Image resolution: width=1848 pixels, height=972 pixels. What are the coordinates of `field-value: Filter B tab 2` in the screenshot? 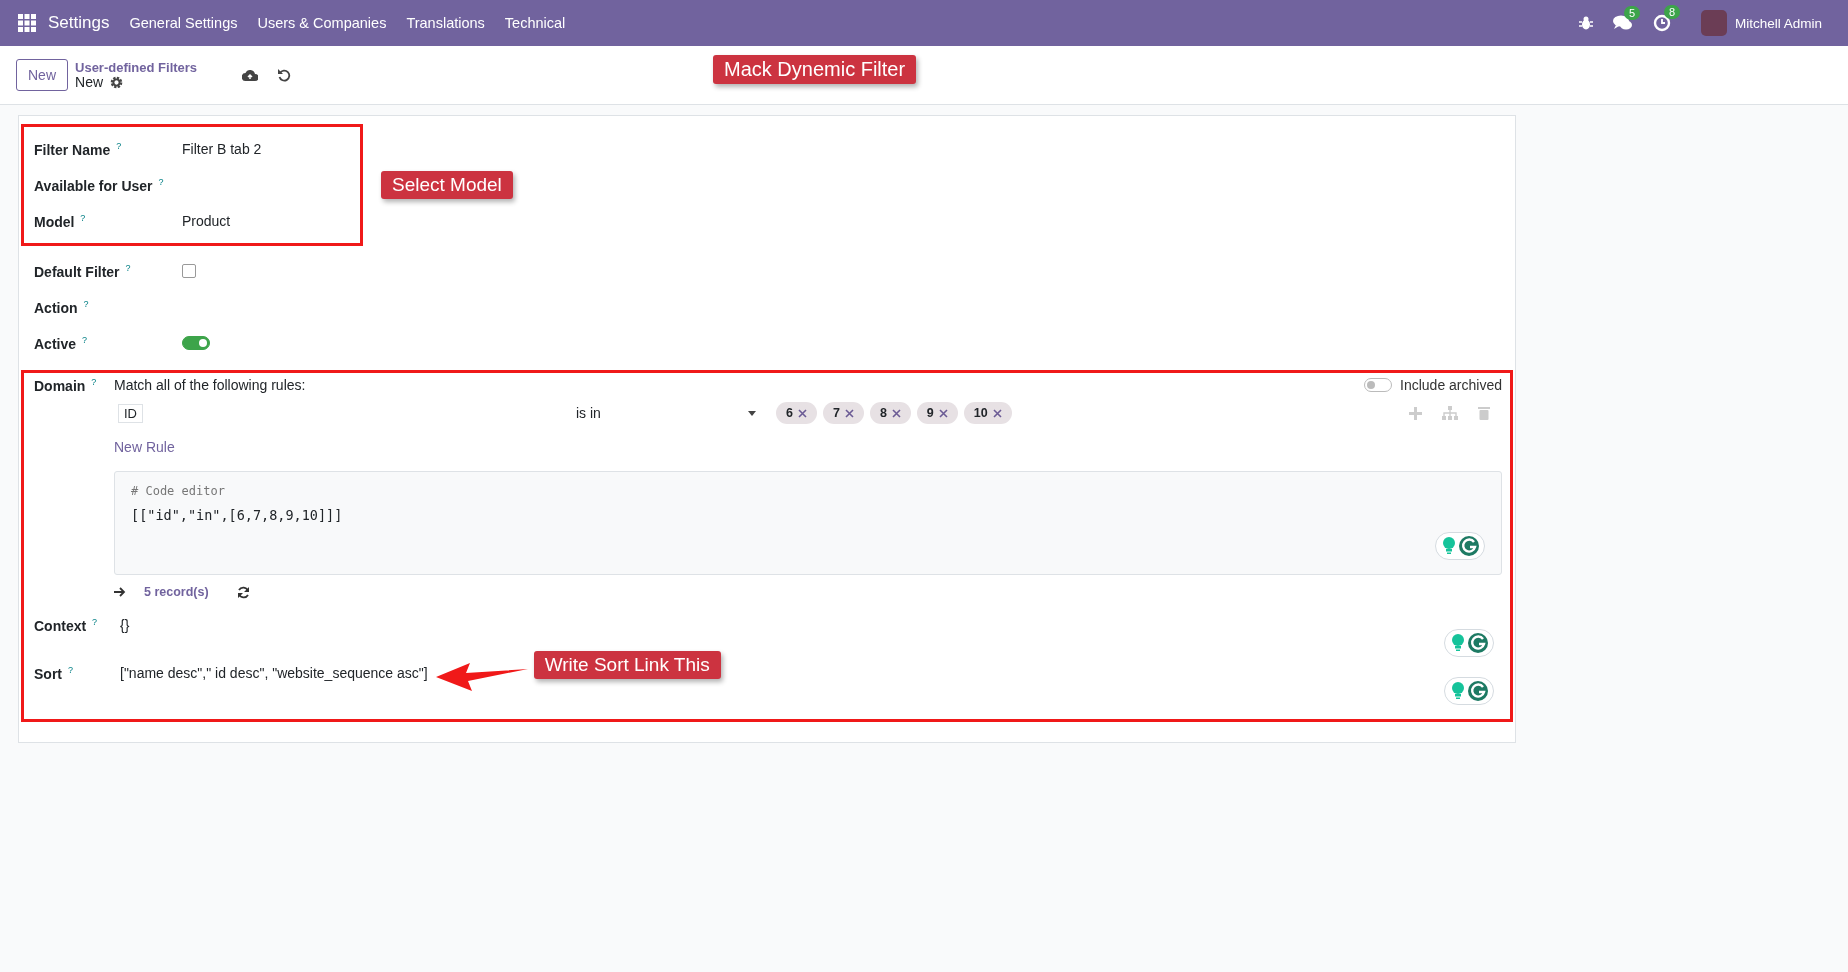 It's located at (222, 149).